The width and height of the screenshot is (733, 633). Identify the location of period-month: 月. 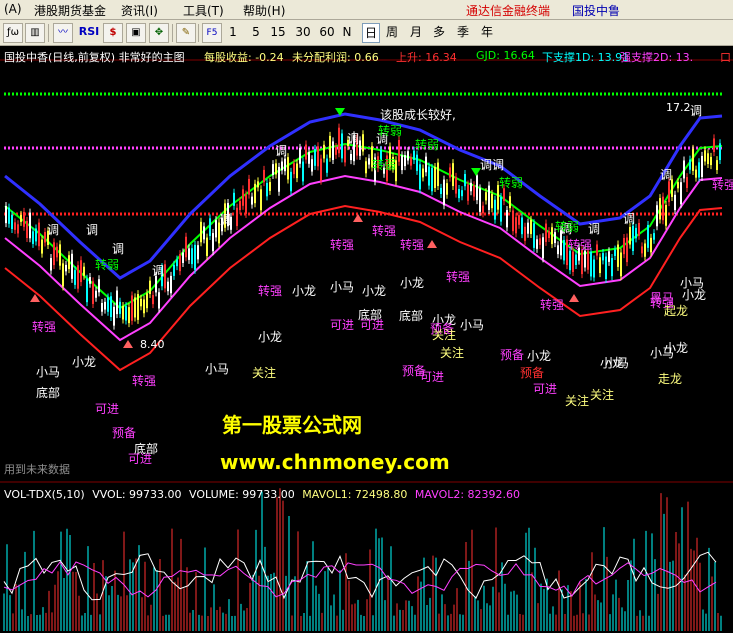
(416, 32).